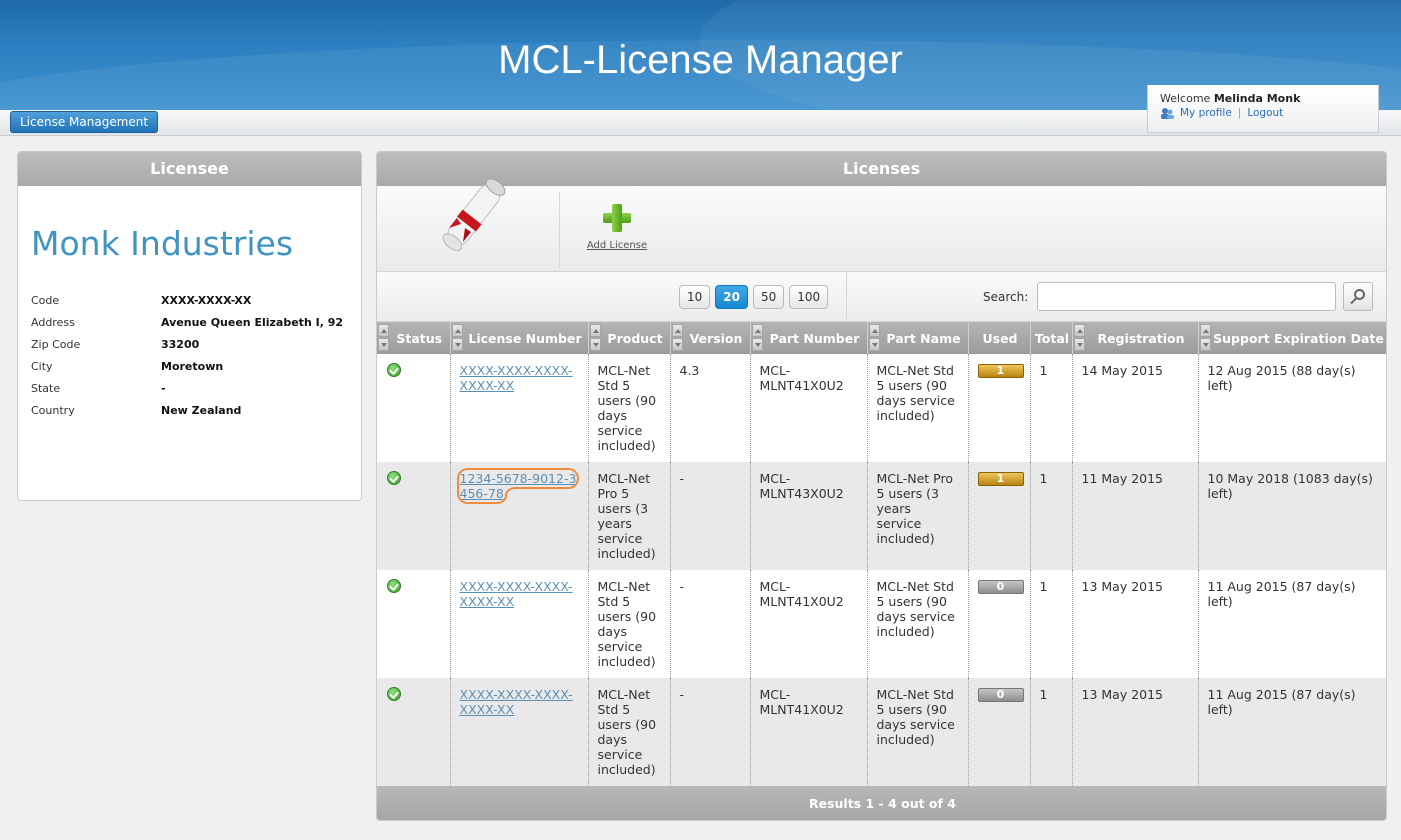  What do you see at coordinates (710, 338) in the screenshot?
I see `column-version: Version` at bounding box center [710, 338].